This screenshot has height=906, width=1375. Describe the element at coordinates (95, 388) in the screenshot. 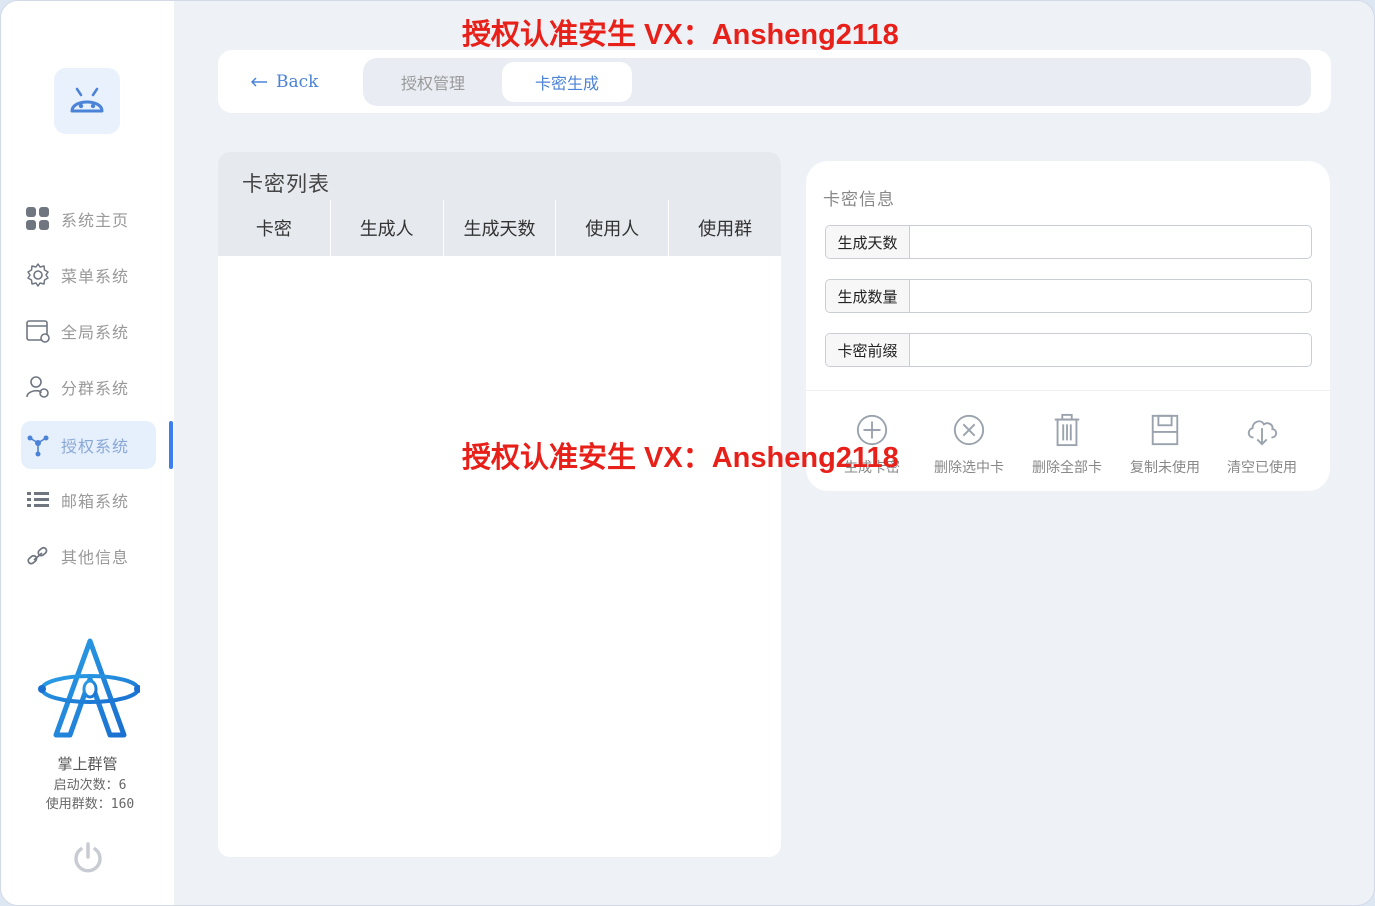

I see `sidebar-item-label: 分群系统` at that location.